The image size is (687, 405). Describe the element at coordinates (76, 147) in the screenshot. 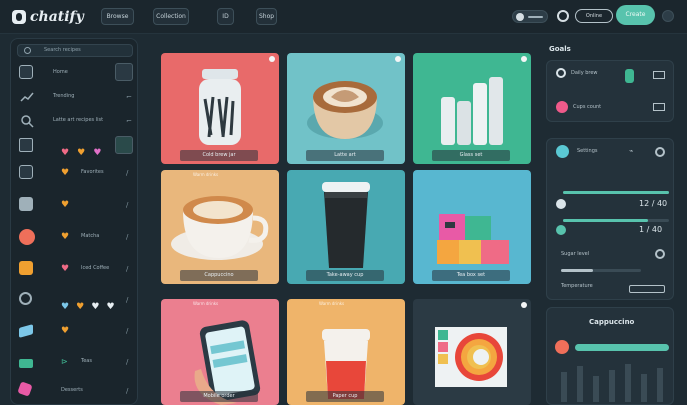

I see `sidebar-item-reactions: ♥ ♥ ♥` at that location.